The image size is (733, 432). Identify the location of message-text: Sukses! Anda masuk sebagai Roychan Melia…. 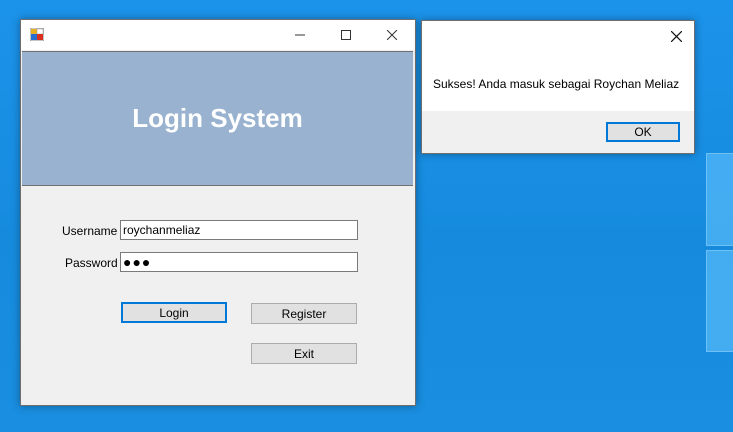
(556, 84).